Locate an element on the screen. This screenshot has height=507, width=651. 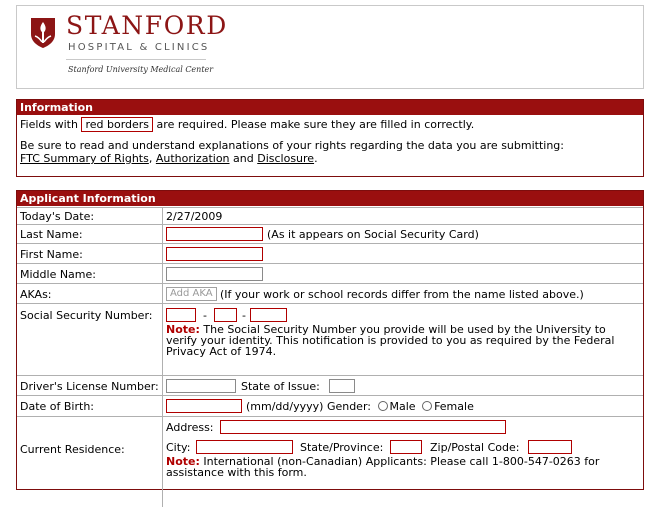
ssn-part1-input is located at coordinates (181, 315).